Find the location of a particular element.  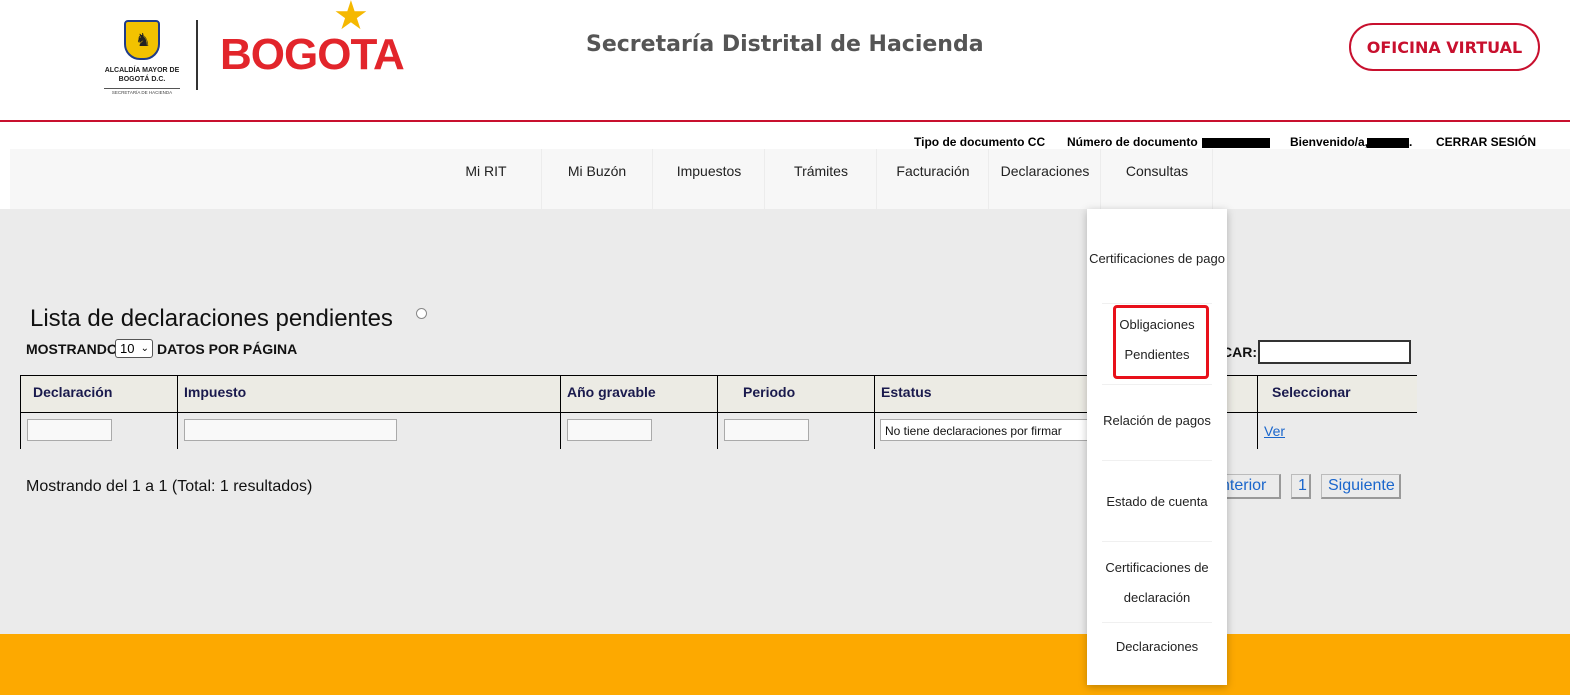

cell-ano is located at coordinates (639, 431).